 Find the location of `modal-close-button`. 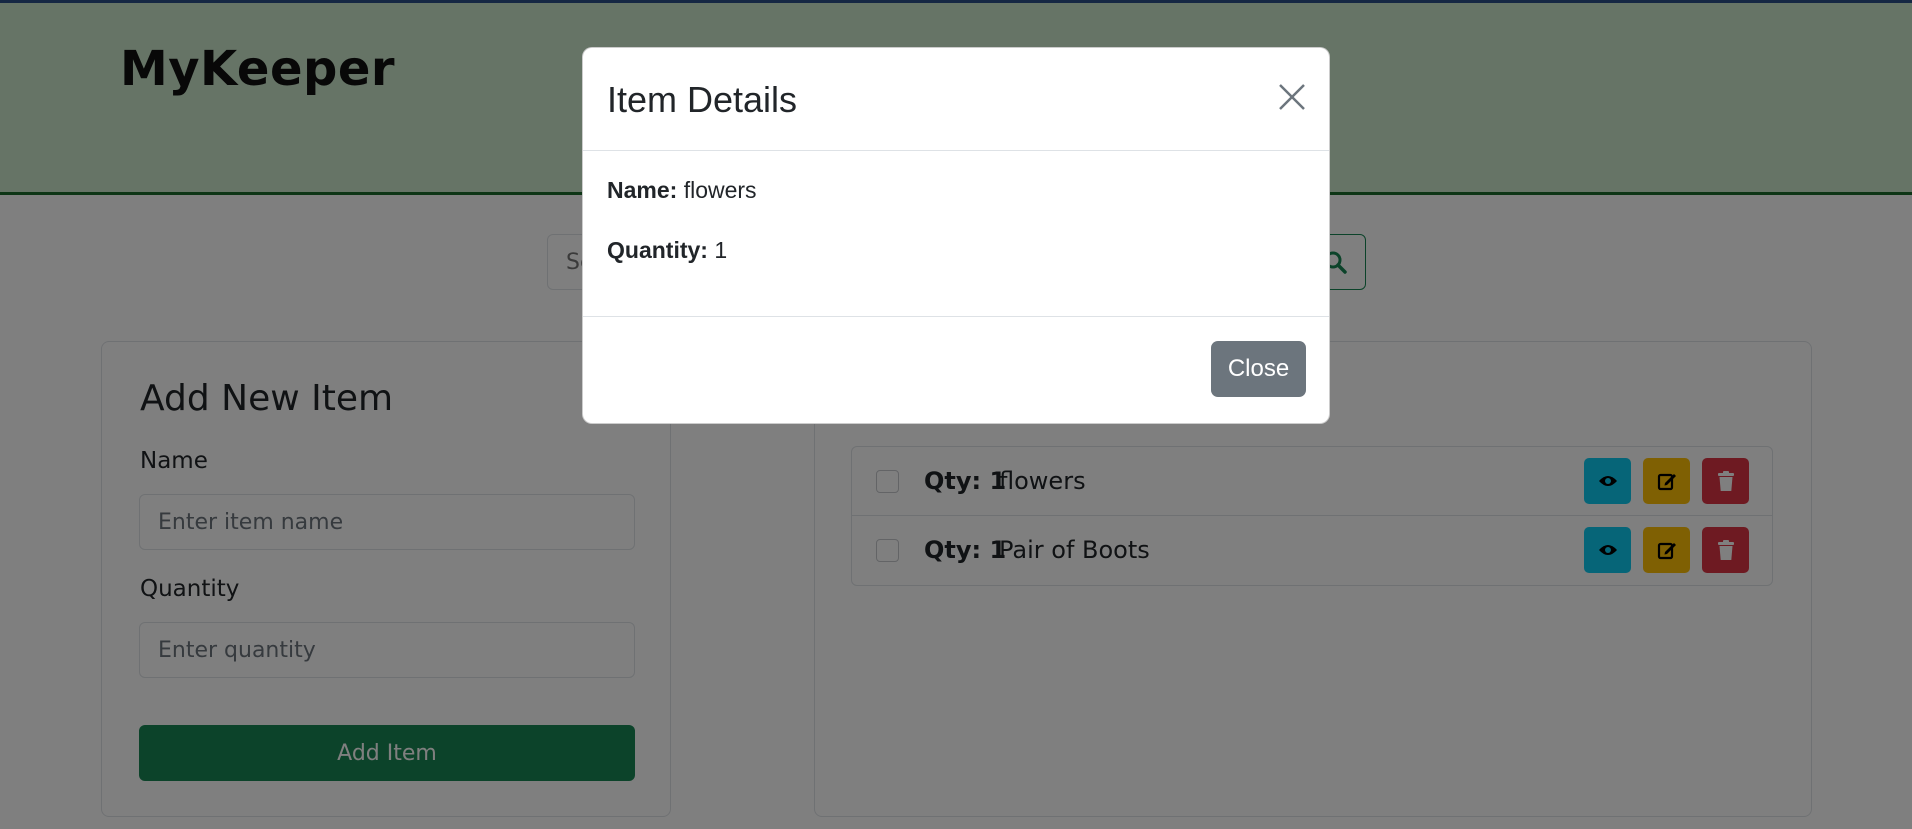

modal-close-button is located at coordinates (1292, 97).